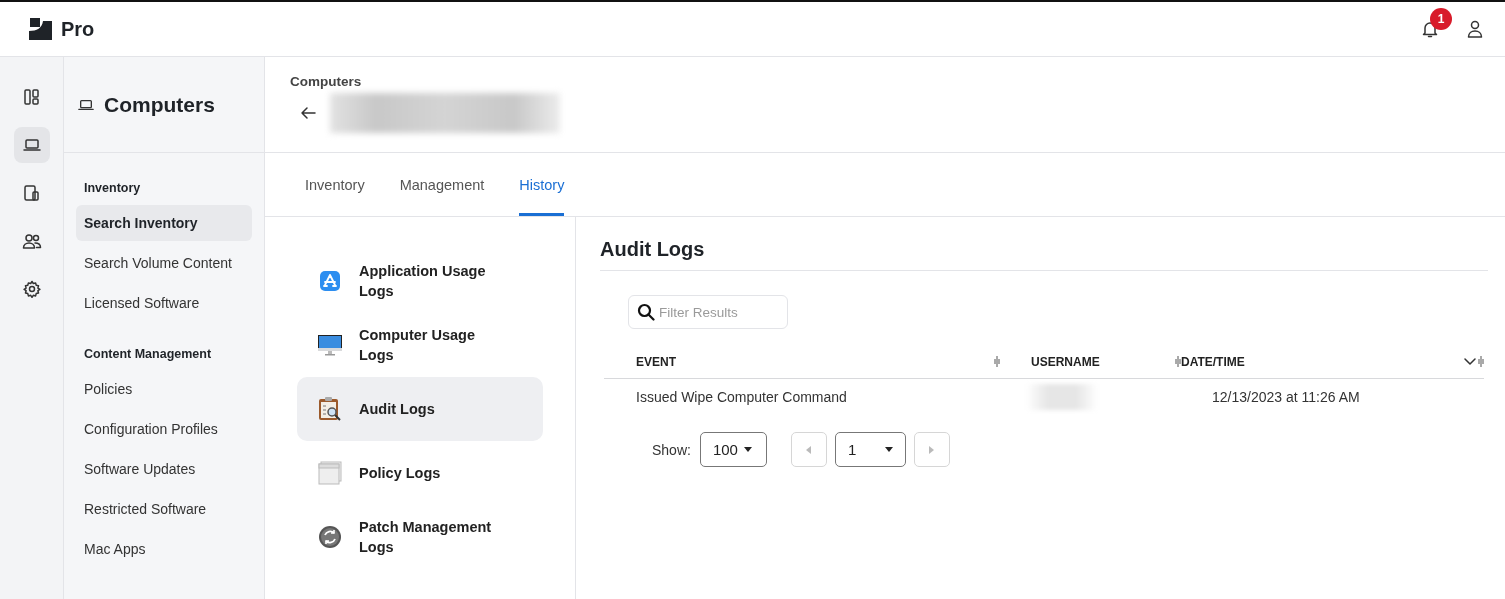 Image resolution: width=1505 pixels, height=599 pixels. I want to click on devices-icon, so click(31, 193).